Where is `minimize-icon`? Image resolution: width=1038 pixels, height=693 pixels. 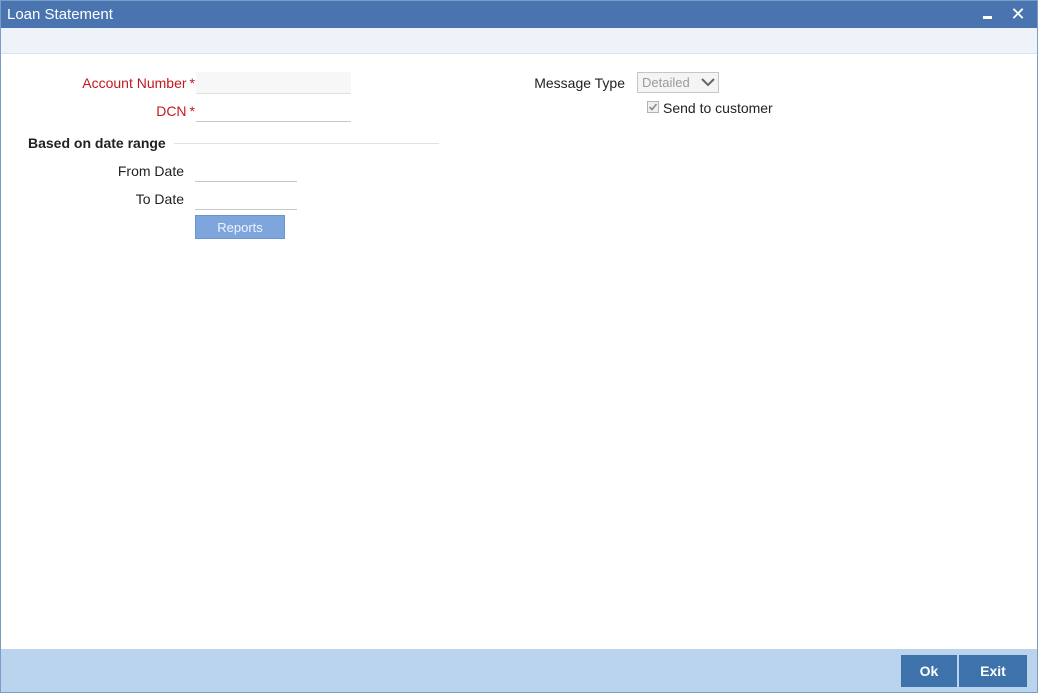
minimize-icon is located at coordinates (987, 14).